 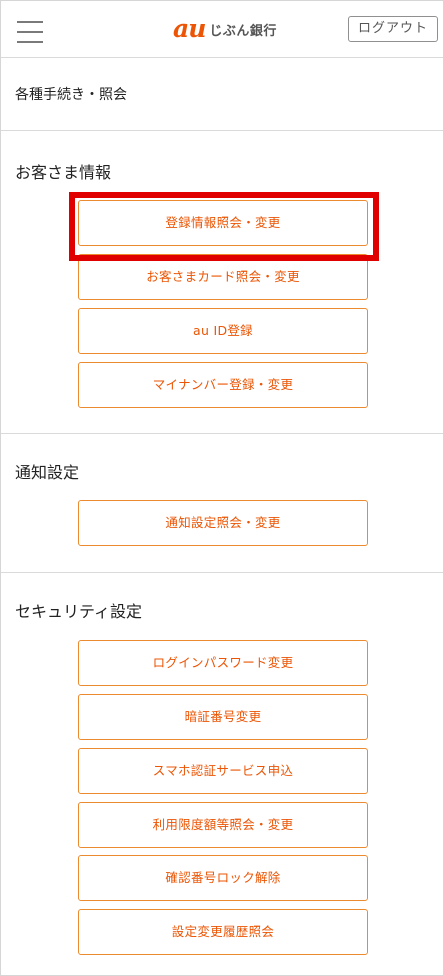 I want to click on notification-title: 通知設定, so click(x=47, y=472).